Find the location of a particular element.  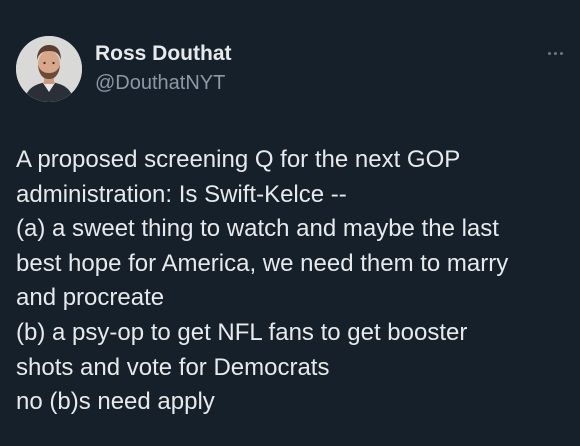

display-name: Ross Douthat is located at coordinates (163, 54).